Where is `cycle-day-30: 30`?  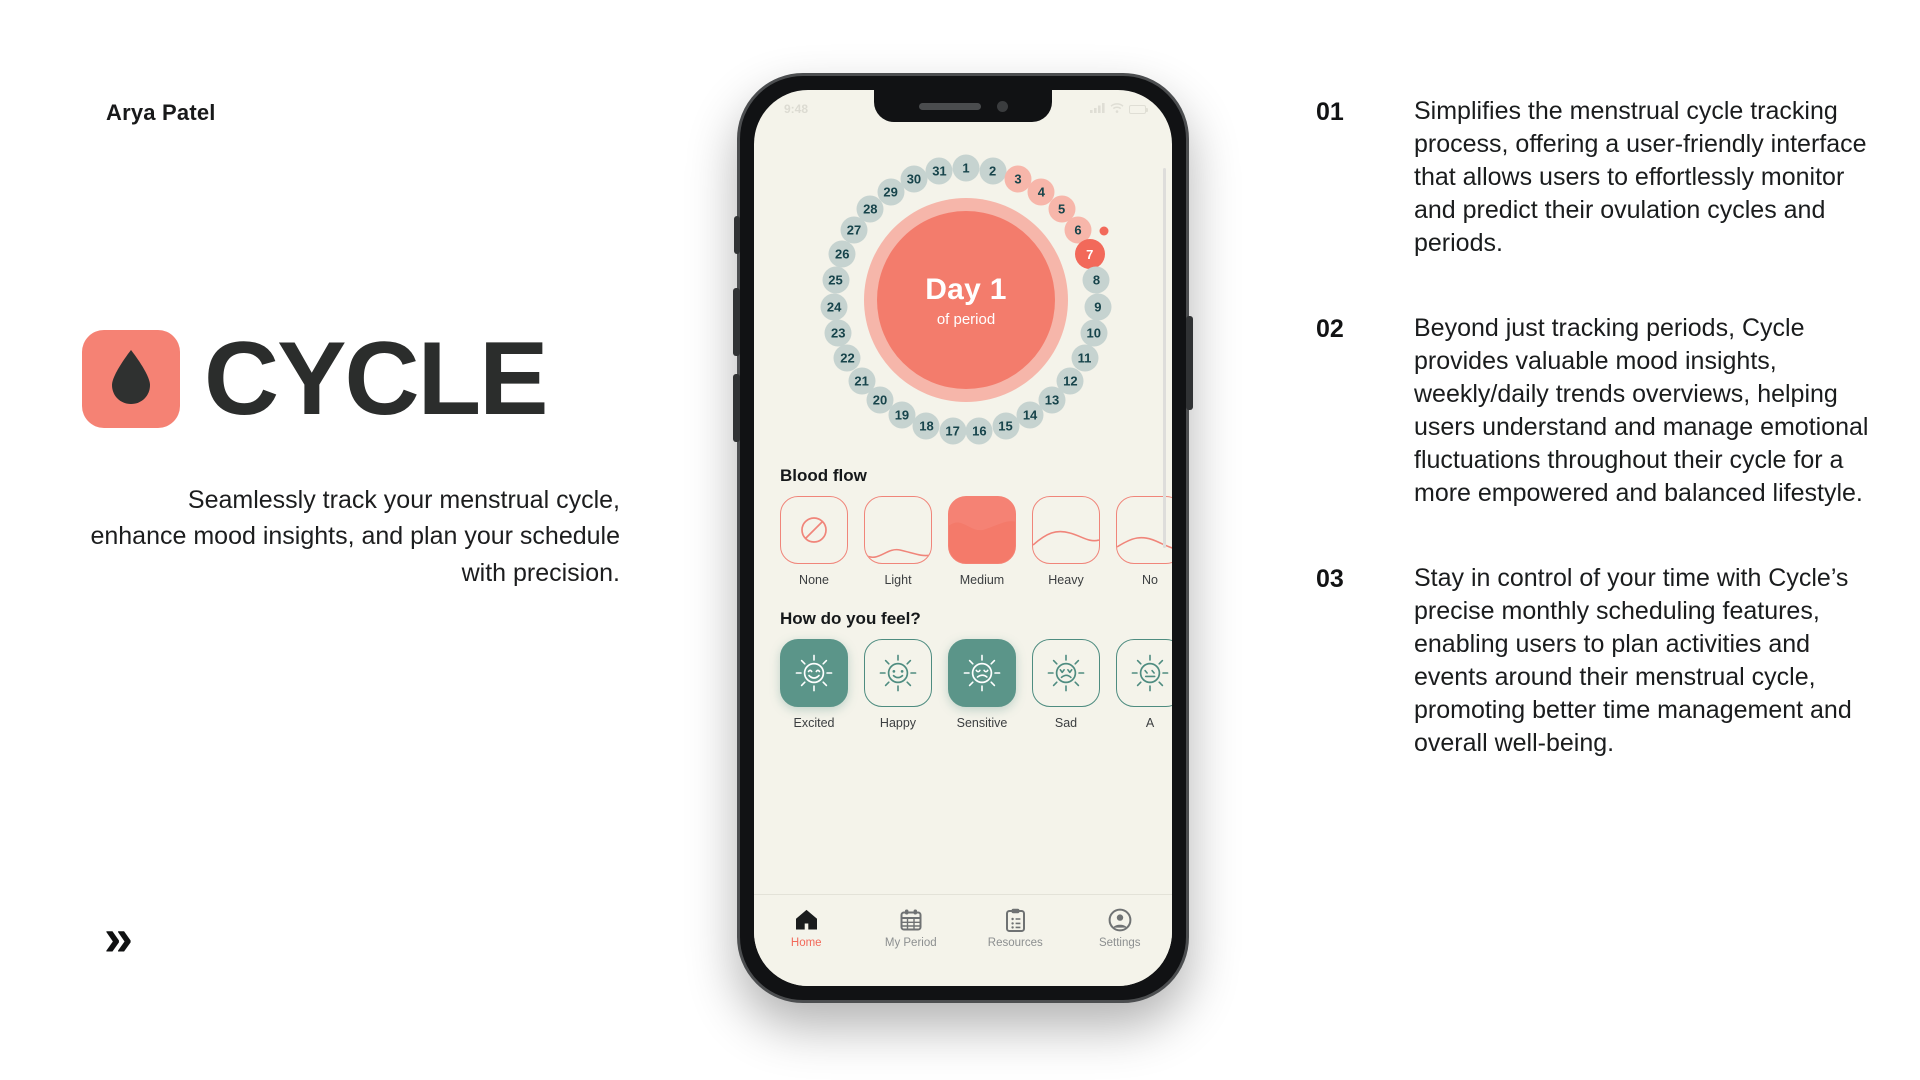 cycle-day-30: 30 is located at coordinates (914, 179).